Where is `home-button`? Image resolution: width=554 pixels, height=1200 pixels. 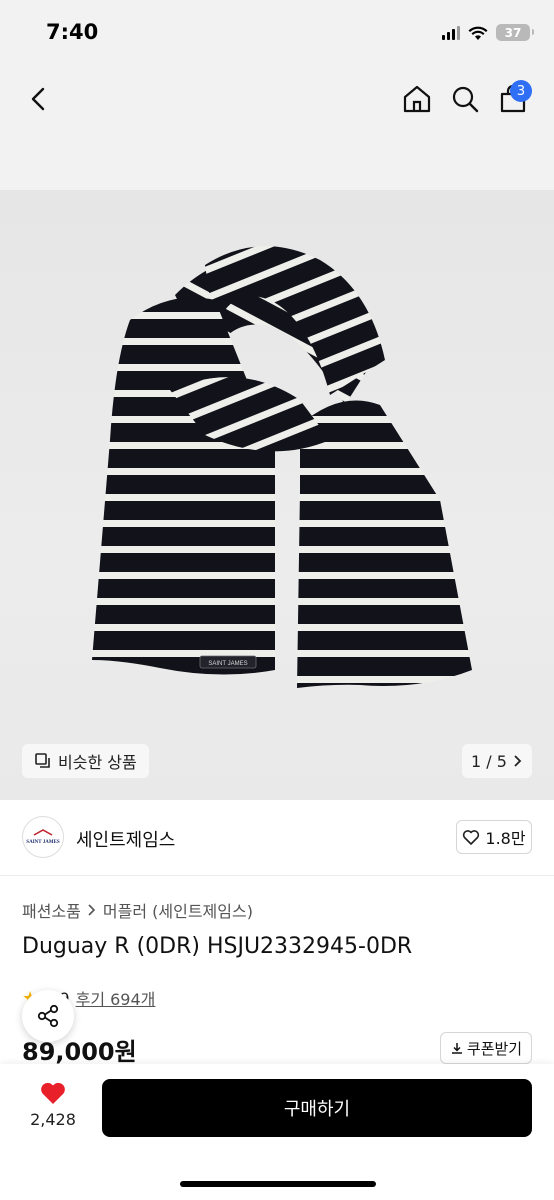
home-button is located at coordinates (417, 99).